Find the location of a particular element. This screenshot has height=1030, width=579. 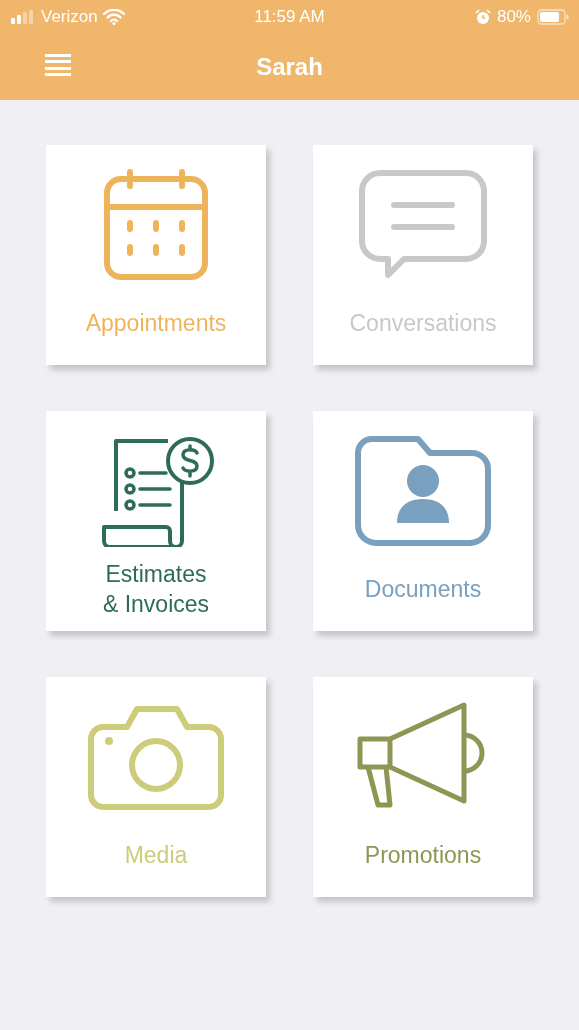

battery-icon is located at coordinates (553, 16).